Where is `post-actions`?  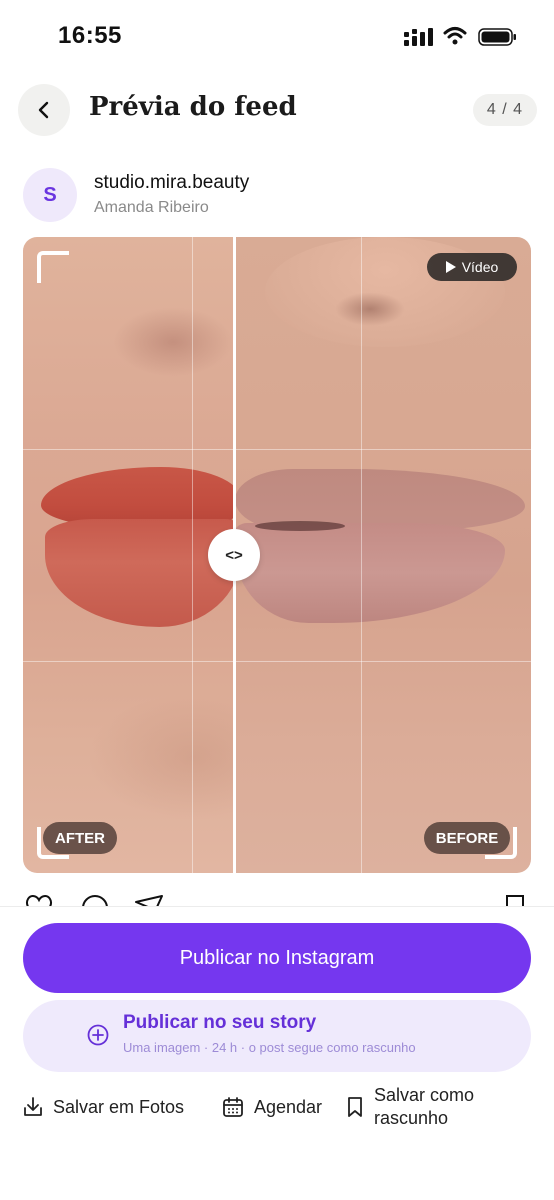 post-actions is located at coordinates (277, 899).